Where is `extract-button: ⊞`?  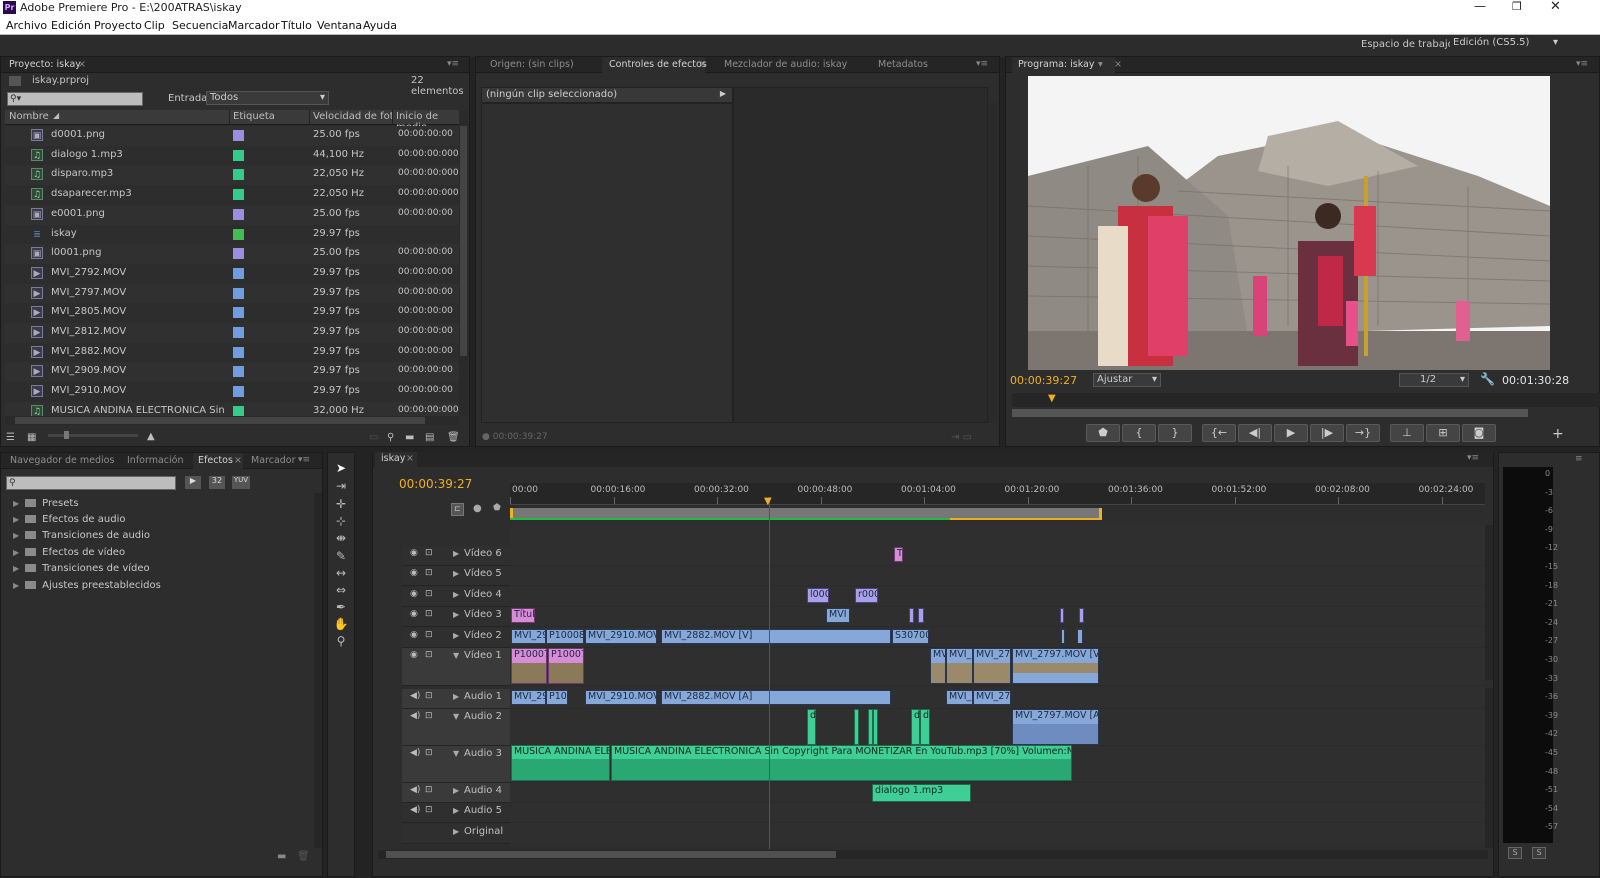
extract-button: ⊞ is located at coordinates (1443, 433).